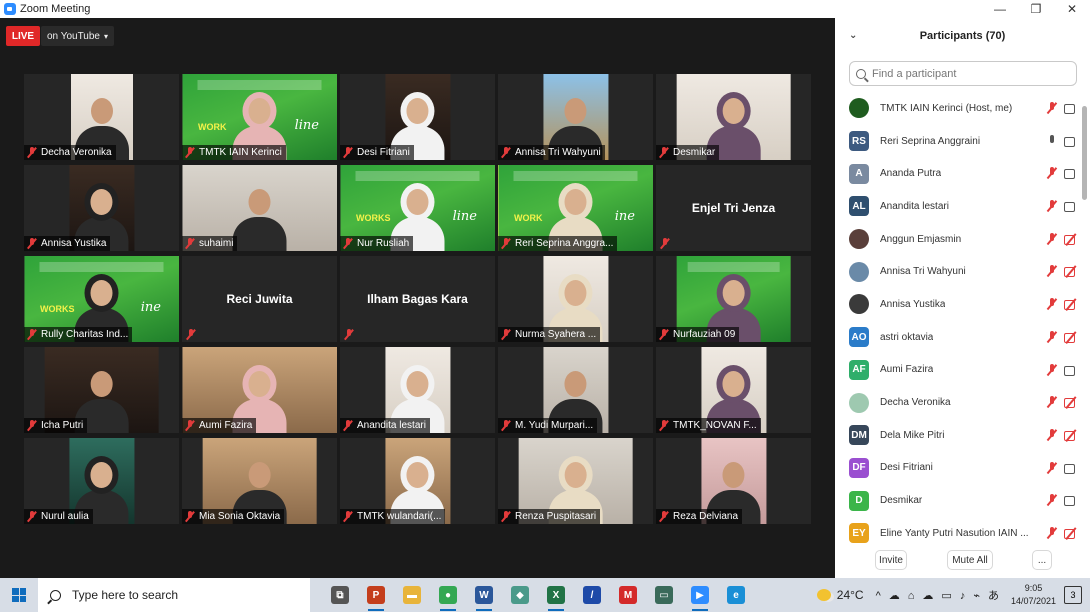 This screenshot has width=1090, height=612. I want to click on zoom-taskbar-button: ▶, so click(700, 595).